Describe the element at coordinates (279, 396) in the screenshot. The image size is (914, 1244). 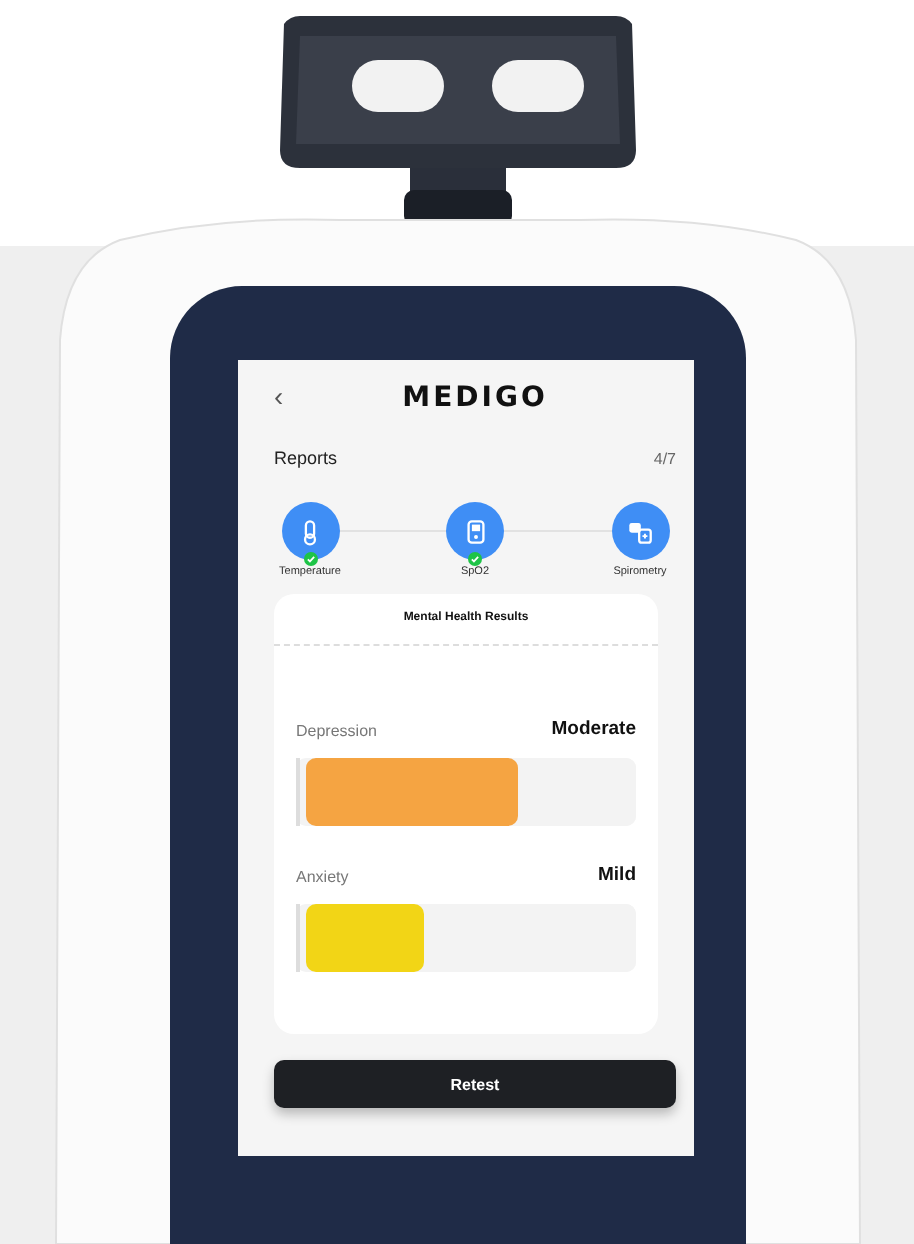
I see `back-button: ‹` at that location.